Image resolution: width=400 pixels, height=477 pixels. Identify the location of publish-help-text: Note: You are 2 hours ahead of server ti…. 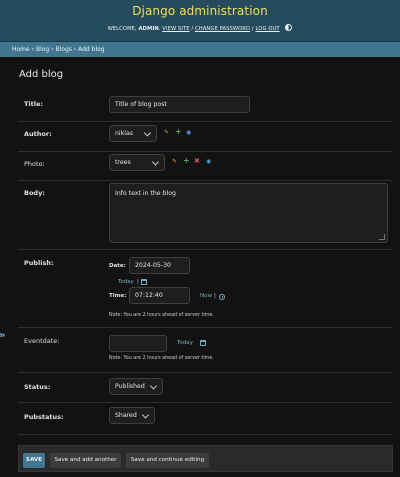
(161, 315).